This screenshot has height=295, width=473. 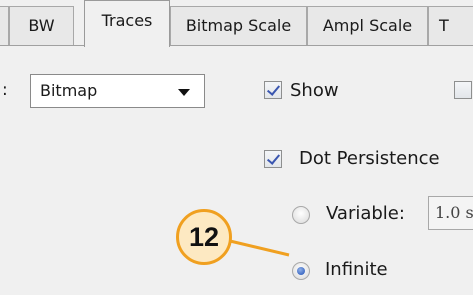 I want to click on tab-traces: Traces, so click(x=127, y=23).